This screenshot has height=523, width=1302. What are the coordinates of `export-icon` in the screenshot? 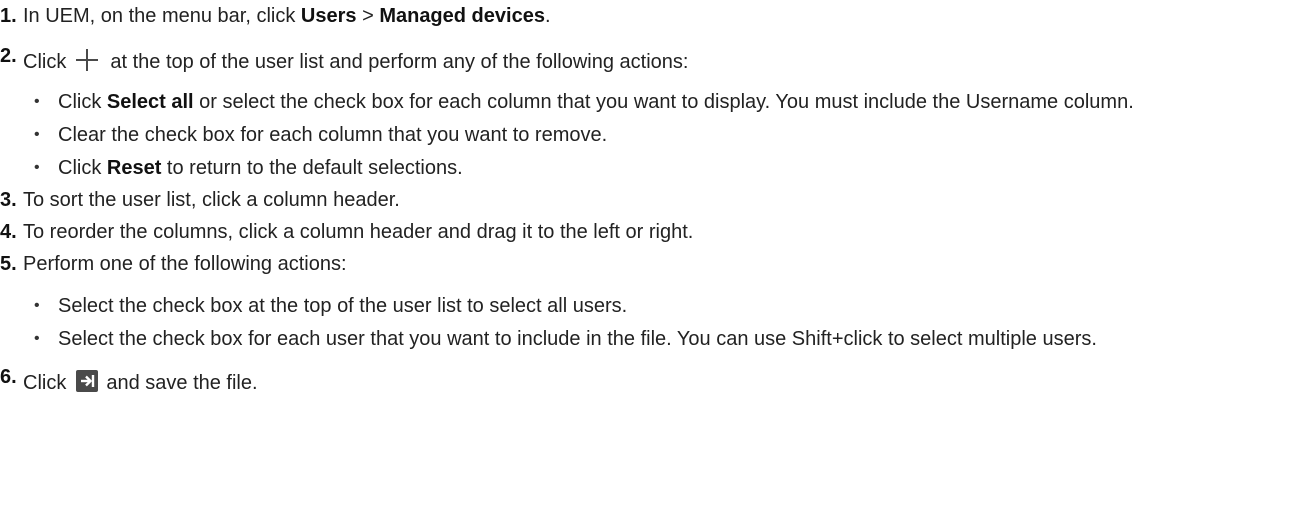 It's located at (87, 381).